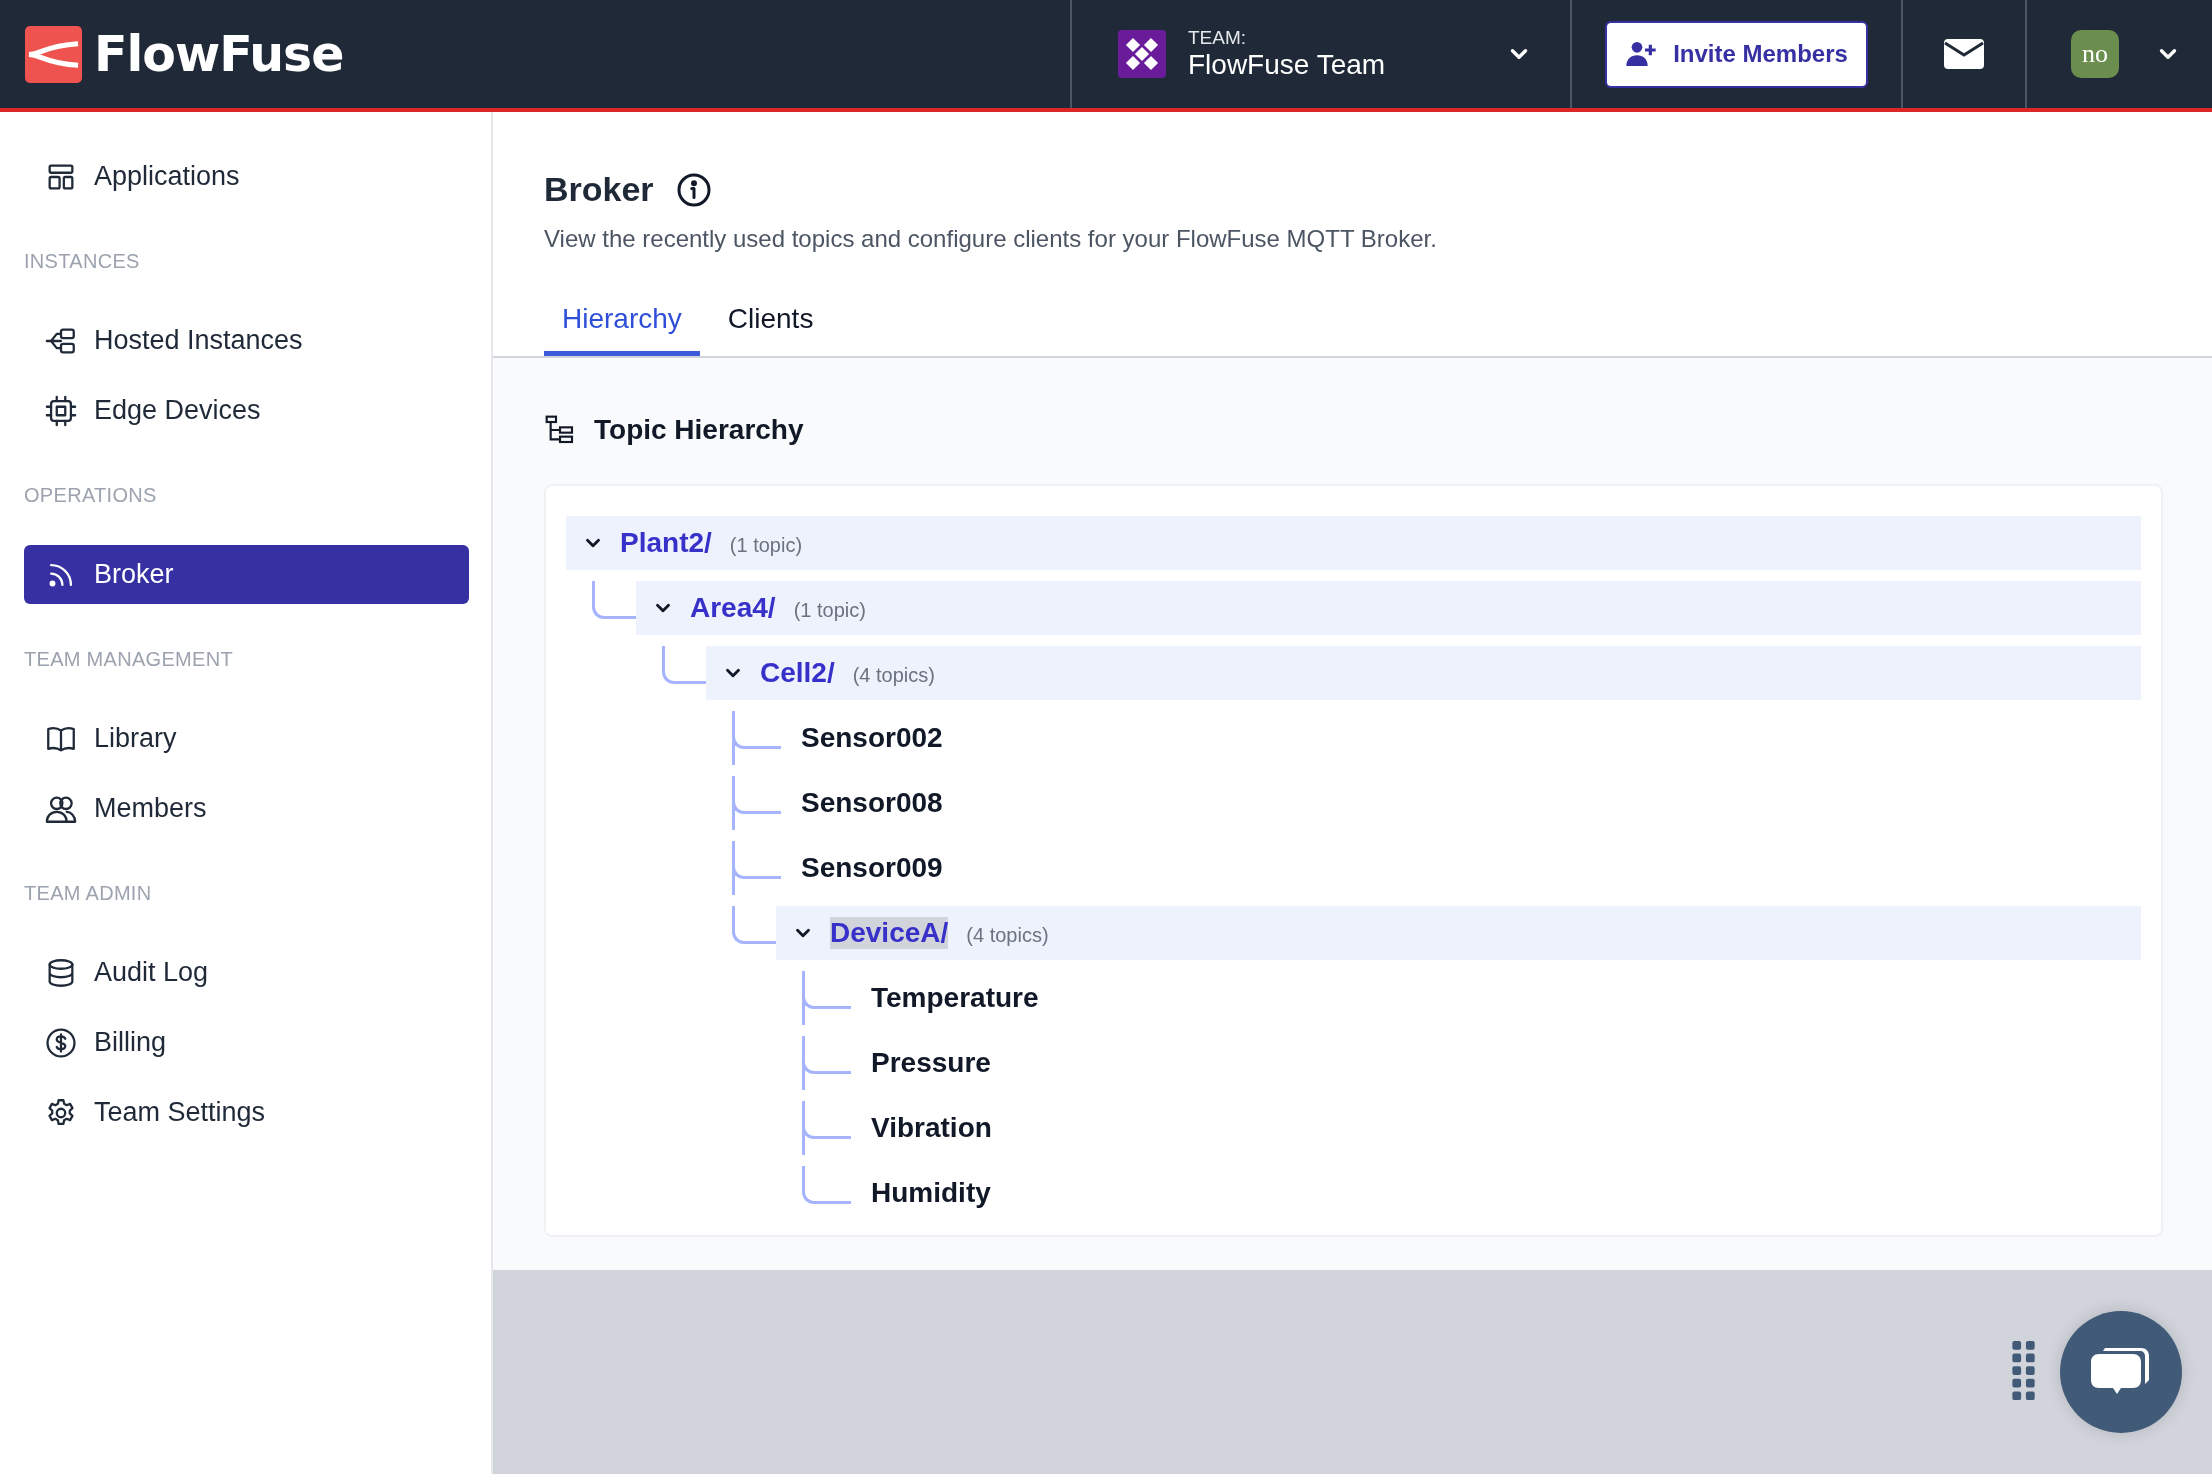 This screenshot has height=1474, width=2212. I want to click on section-heading: TEAM ADMIN, so click(88, 893).